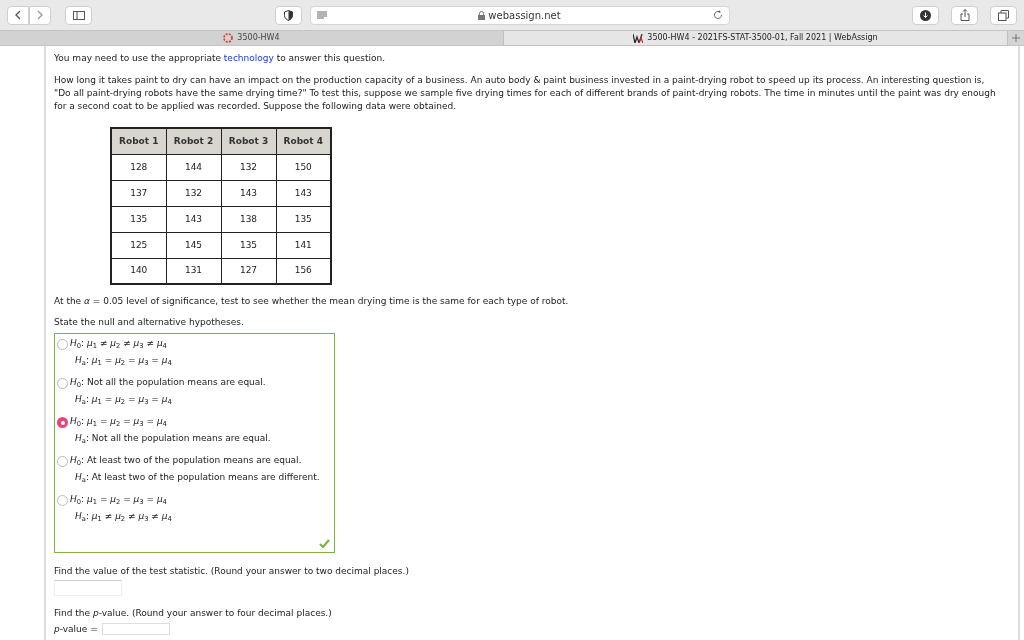 Image resolution: width=1024 pixels, height=640 pixels. I want to click on problem-text: How long it takes paint to dry can have an impact on the production capacity of a business. An auto body & paint business invested in a paint-drying robot to speed up its process. An interesting question is, "Do all paint-drying robots have the same drying time?" To test this, suppose we sample five drying times for each of different brands of paint-drying robots. The time in minutes until the paint was dry enough for a second coat to be applied was recorded. Suppose the following data were obtained., so click(525, 93).